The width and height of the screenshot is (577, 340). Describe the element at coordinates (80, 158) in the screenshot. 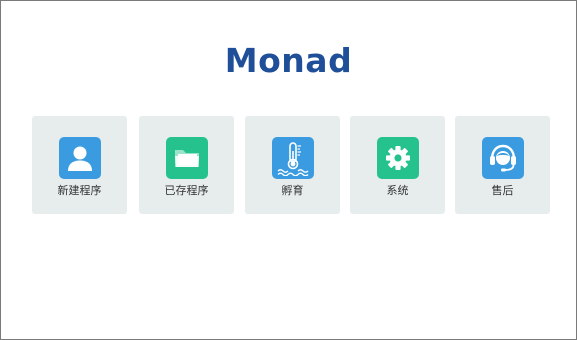

I see `user-icon` at that location.